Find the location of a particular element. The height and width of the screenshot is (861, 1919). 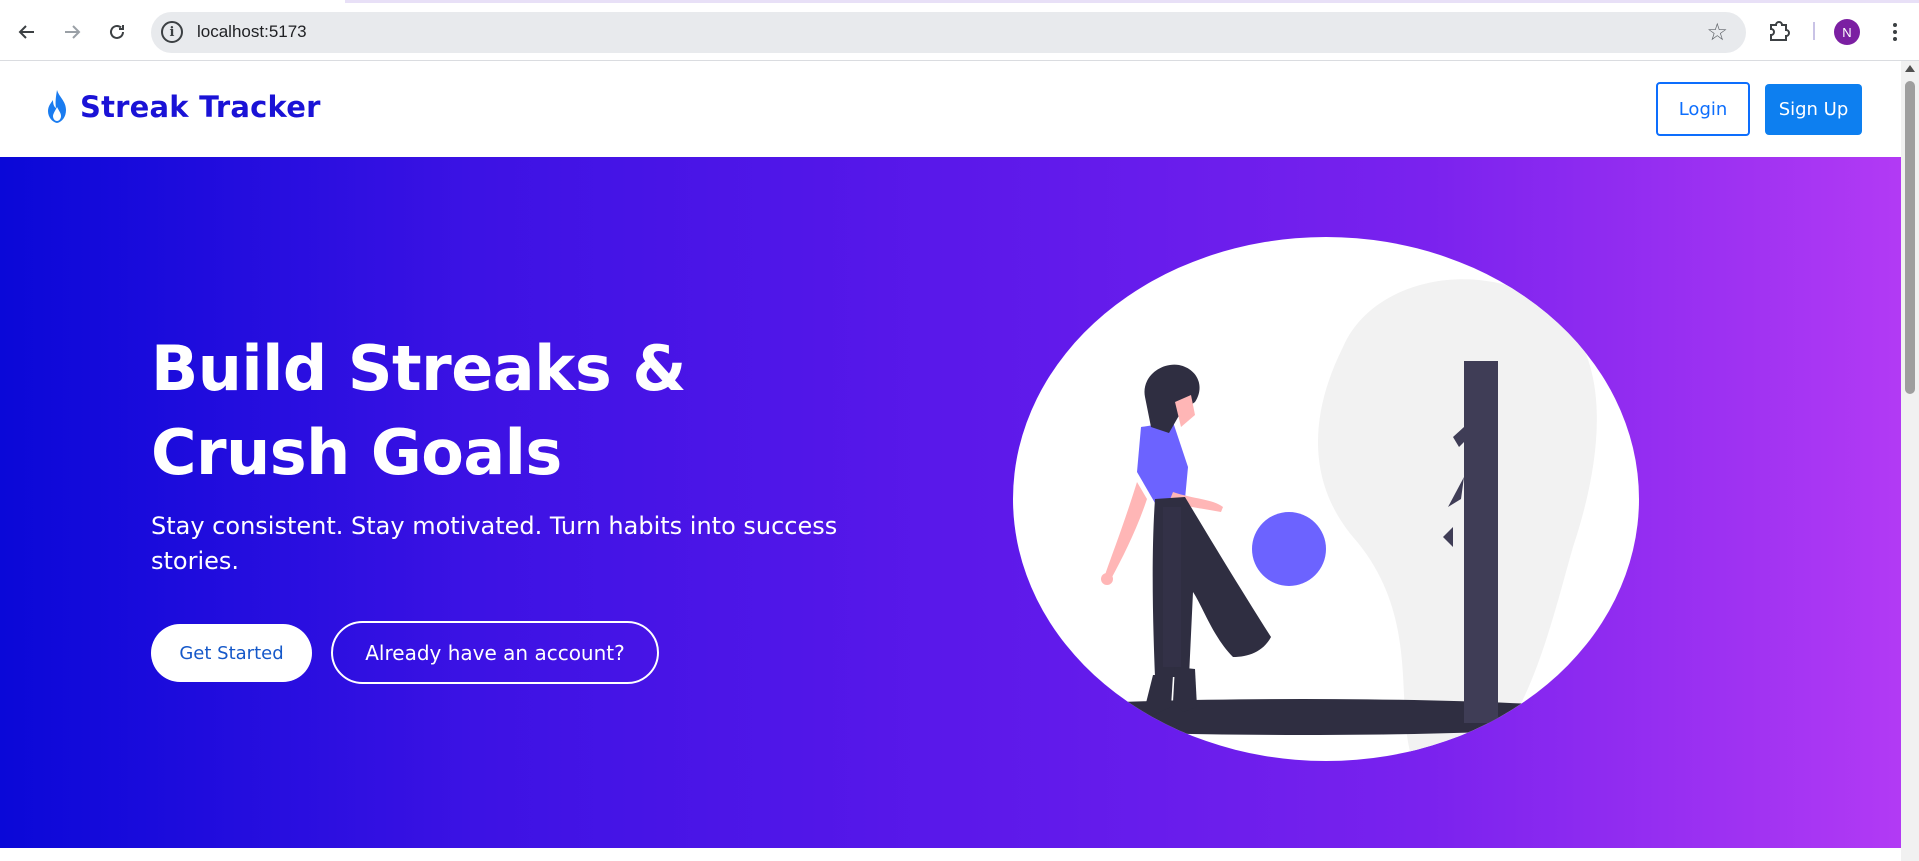

address-bar: i localhost:5173 ☆ is located at coordinates (948, 32).